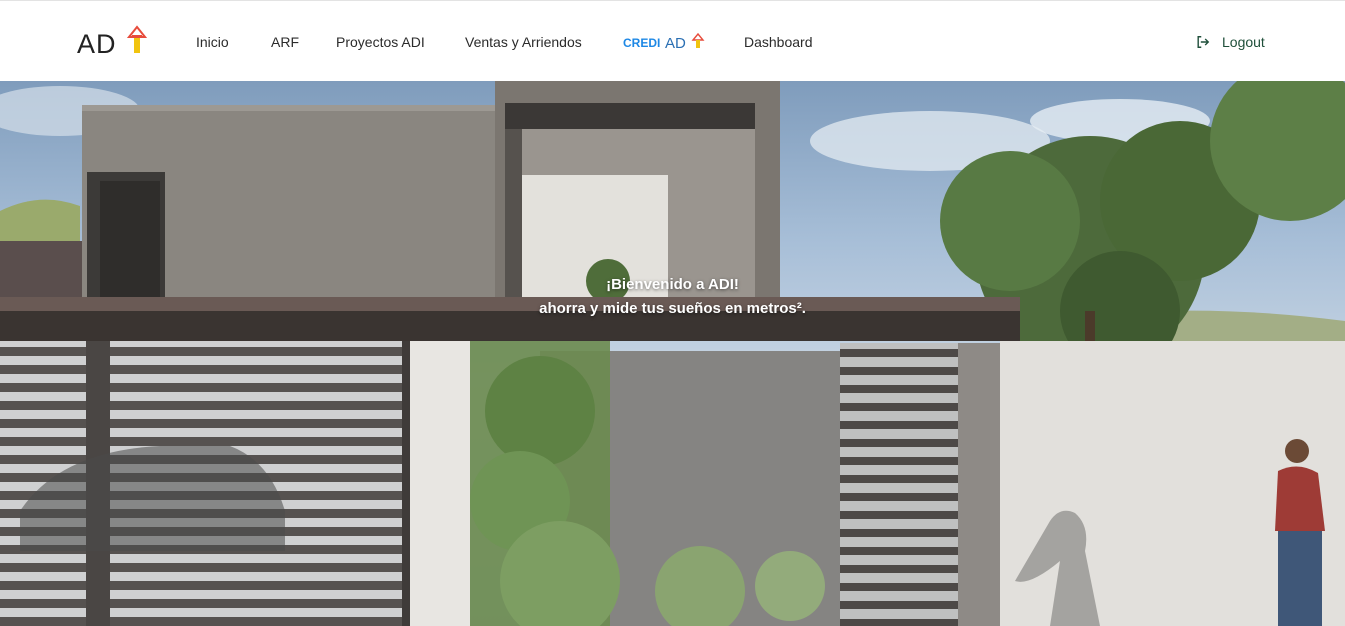 The width and height of the screenshot is (1345, 626). What do you see at coordinates (380, 42) in the screenshot?
I see `nav-item-proyectos-adi: Proyectos ADI` at bounding box center [380, 42].